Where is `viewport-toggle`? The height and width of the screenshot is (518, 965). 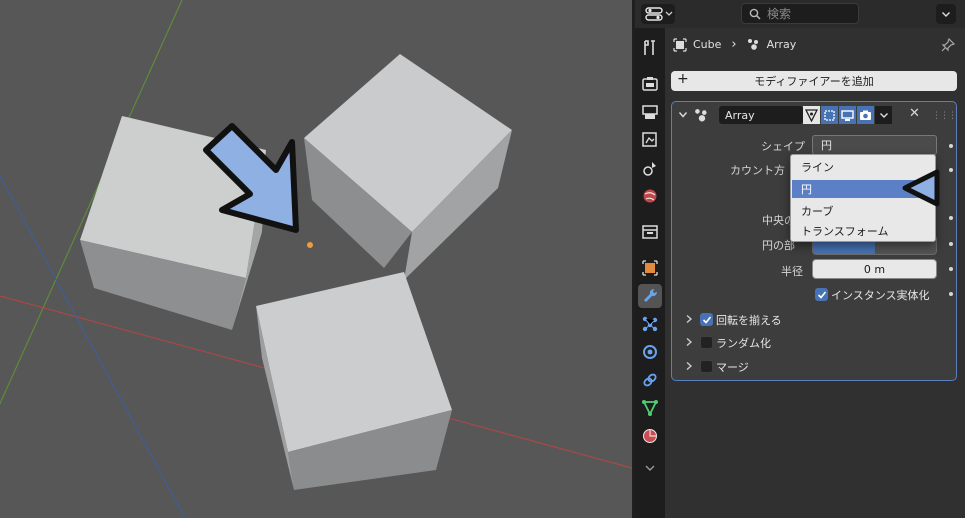 viewport-toggle is located at coordinates (847, 115).